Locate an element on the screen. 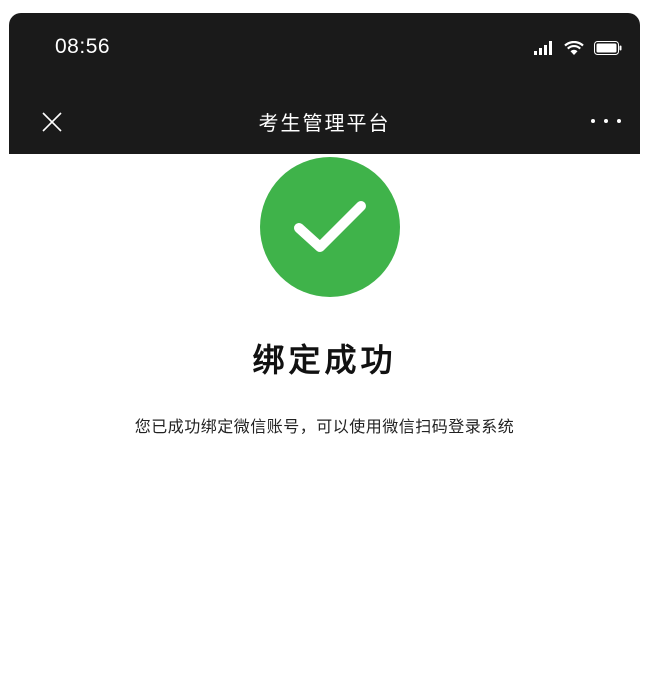 The width and height of the screenshot is (649, 695). status-icons is located at coordinates (578, 48).